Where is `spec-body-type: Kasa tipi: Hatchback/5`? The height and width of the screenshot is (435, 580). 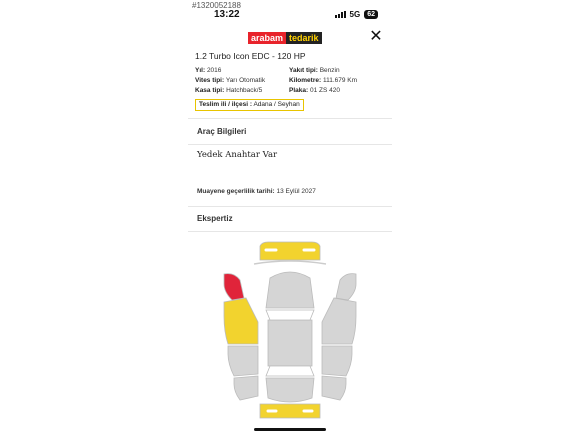
spec-body-type: Kasa tipi: Hatchback/5 is located at coordinates (230, 91).